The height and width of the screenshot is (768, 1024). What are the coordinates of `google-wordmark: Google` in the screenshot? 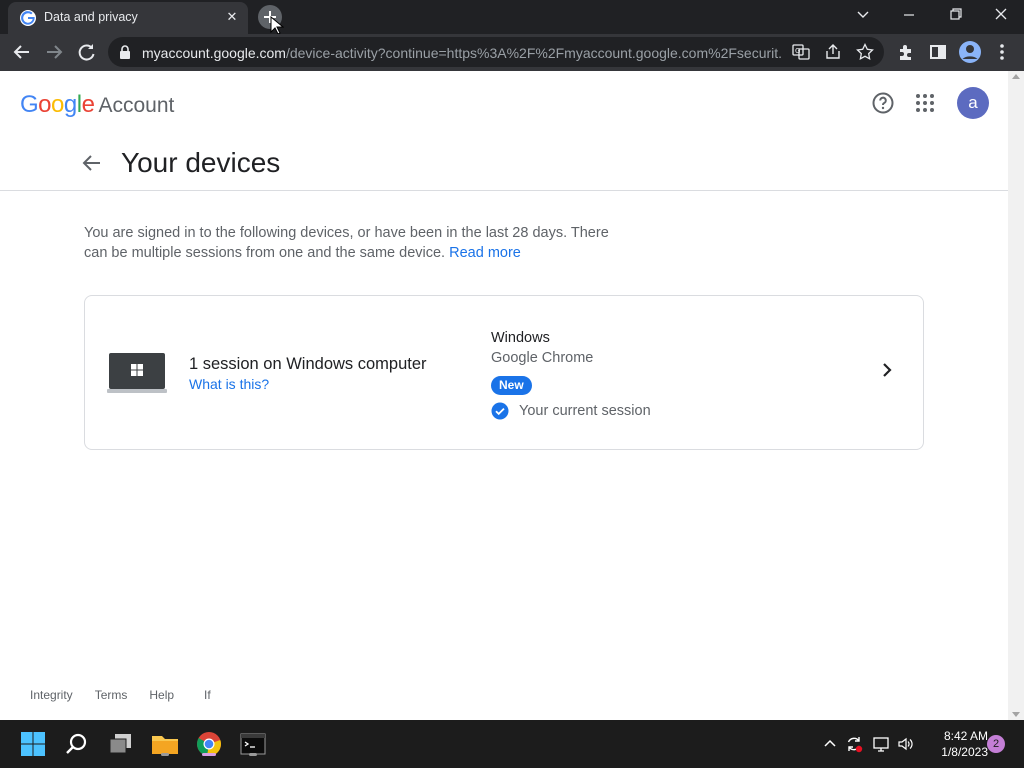 It's located at (57, 104).